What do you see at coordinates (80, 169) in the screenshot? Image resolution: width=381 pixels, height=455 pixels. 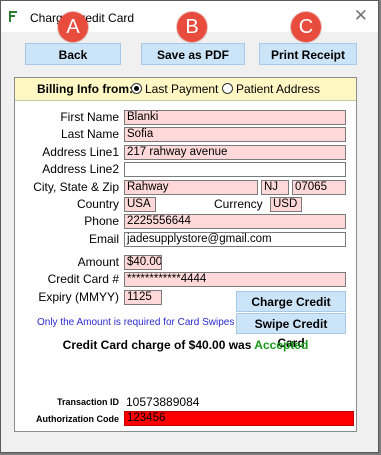 I see `address-line2-label: Address Line2` at bounding box center [80, 169].